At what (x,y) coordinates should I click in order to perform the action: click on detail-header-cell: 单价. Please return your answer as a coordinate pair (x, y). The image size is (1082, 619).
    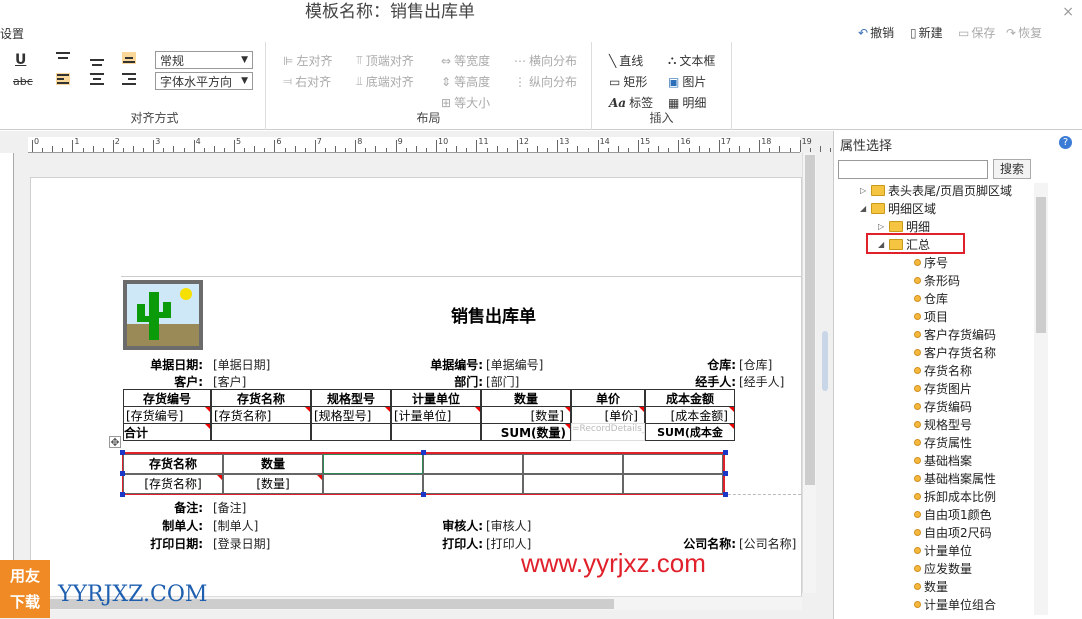
    Looking at the image, I should click on (608, 398).